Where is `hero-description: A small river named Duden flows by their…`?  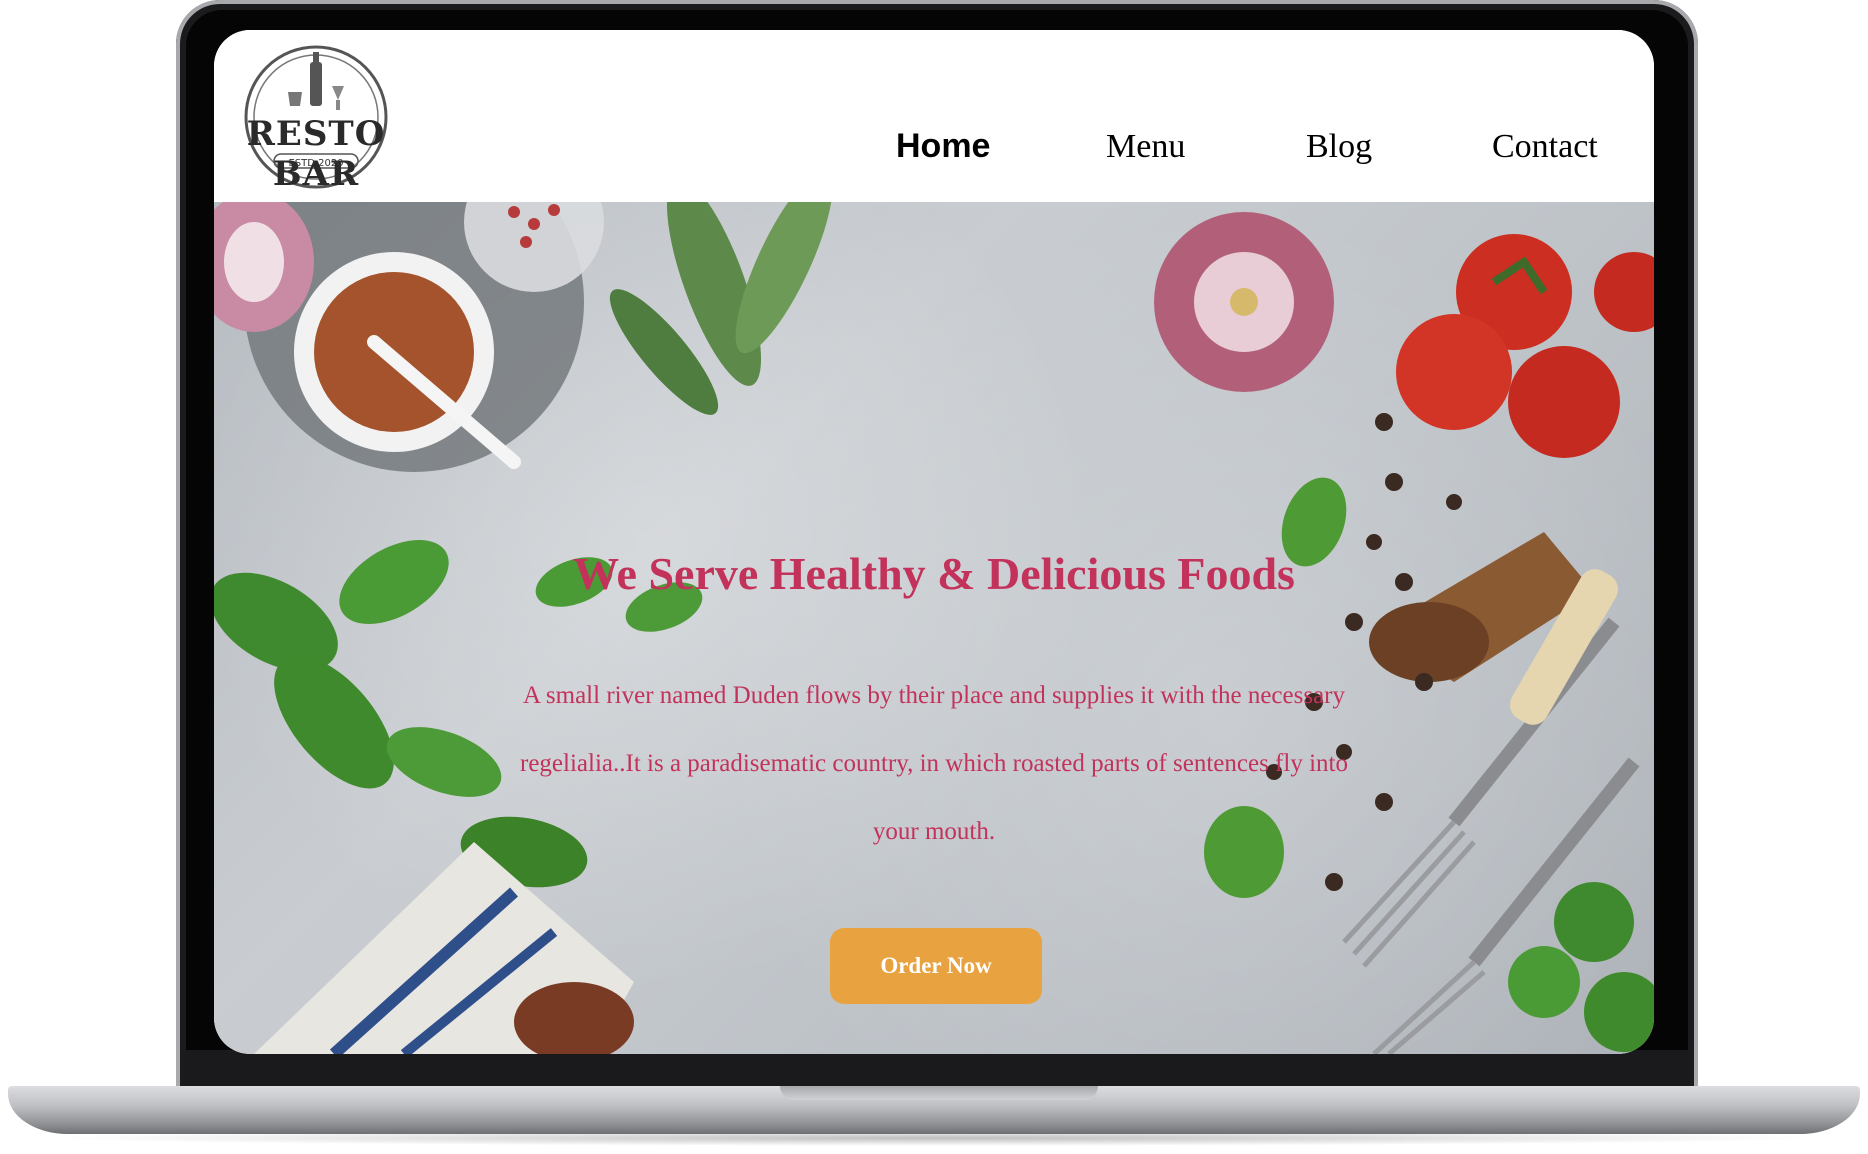
hero-description: A small river named Duden flows by their… is located at coordinates (934, 763).